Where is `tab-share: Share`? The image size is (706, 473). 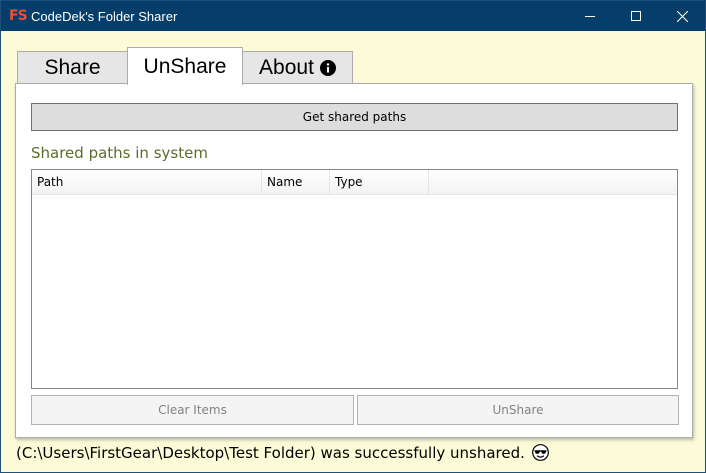 tab-share: Share is located at coordinates (72, 67).